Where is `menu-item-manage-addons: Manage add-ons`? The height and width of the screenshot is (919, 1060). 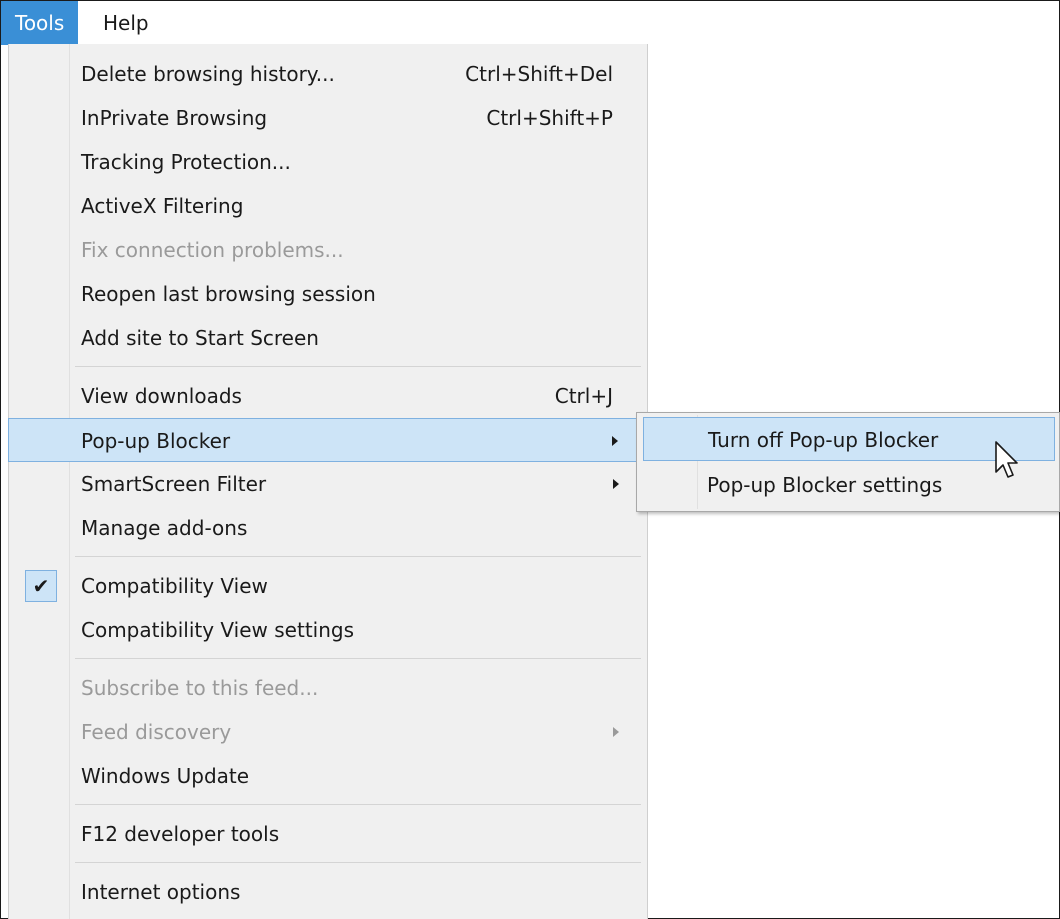 menu-item-manage-addons: Manage add-ons is located at coordinates (328, 528).